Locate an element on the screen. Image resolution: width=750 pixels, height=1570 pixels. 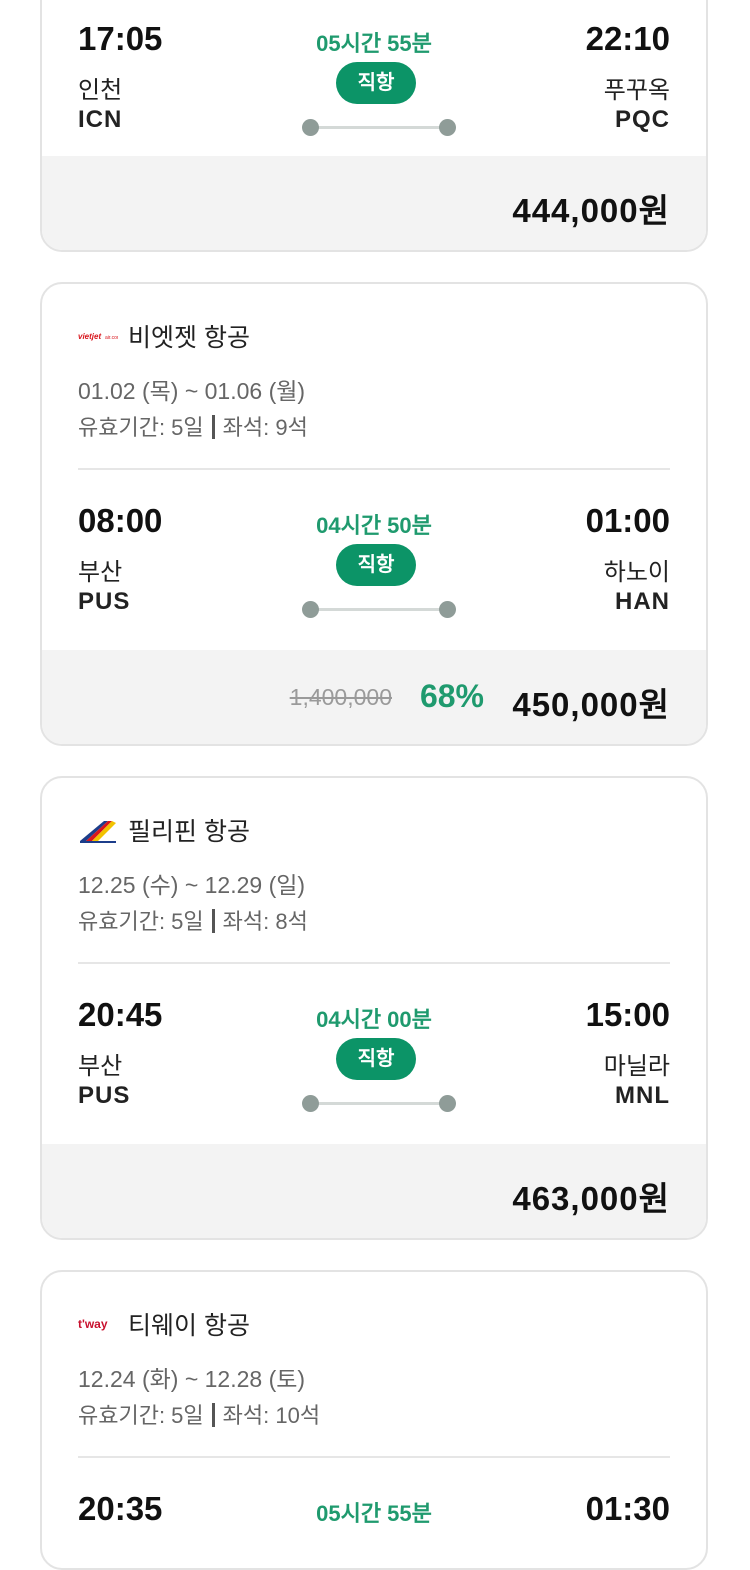
arrival-time: 22:10 is located at coordinates (627, 38).